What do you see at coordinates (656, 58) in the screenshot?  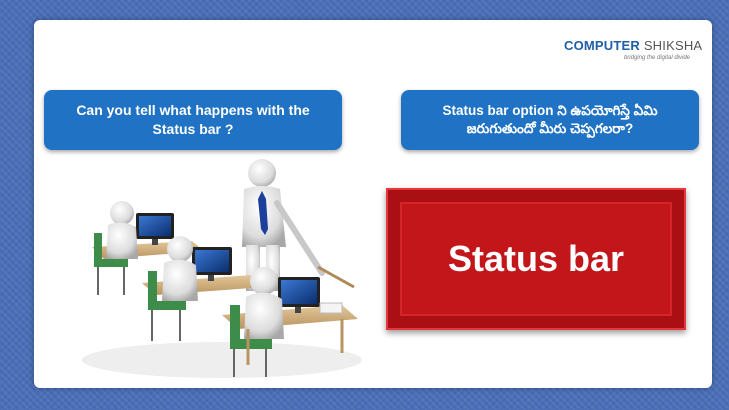 I see `logo-tagline: bridging the digital divide` at bounding box center [656, 58].